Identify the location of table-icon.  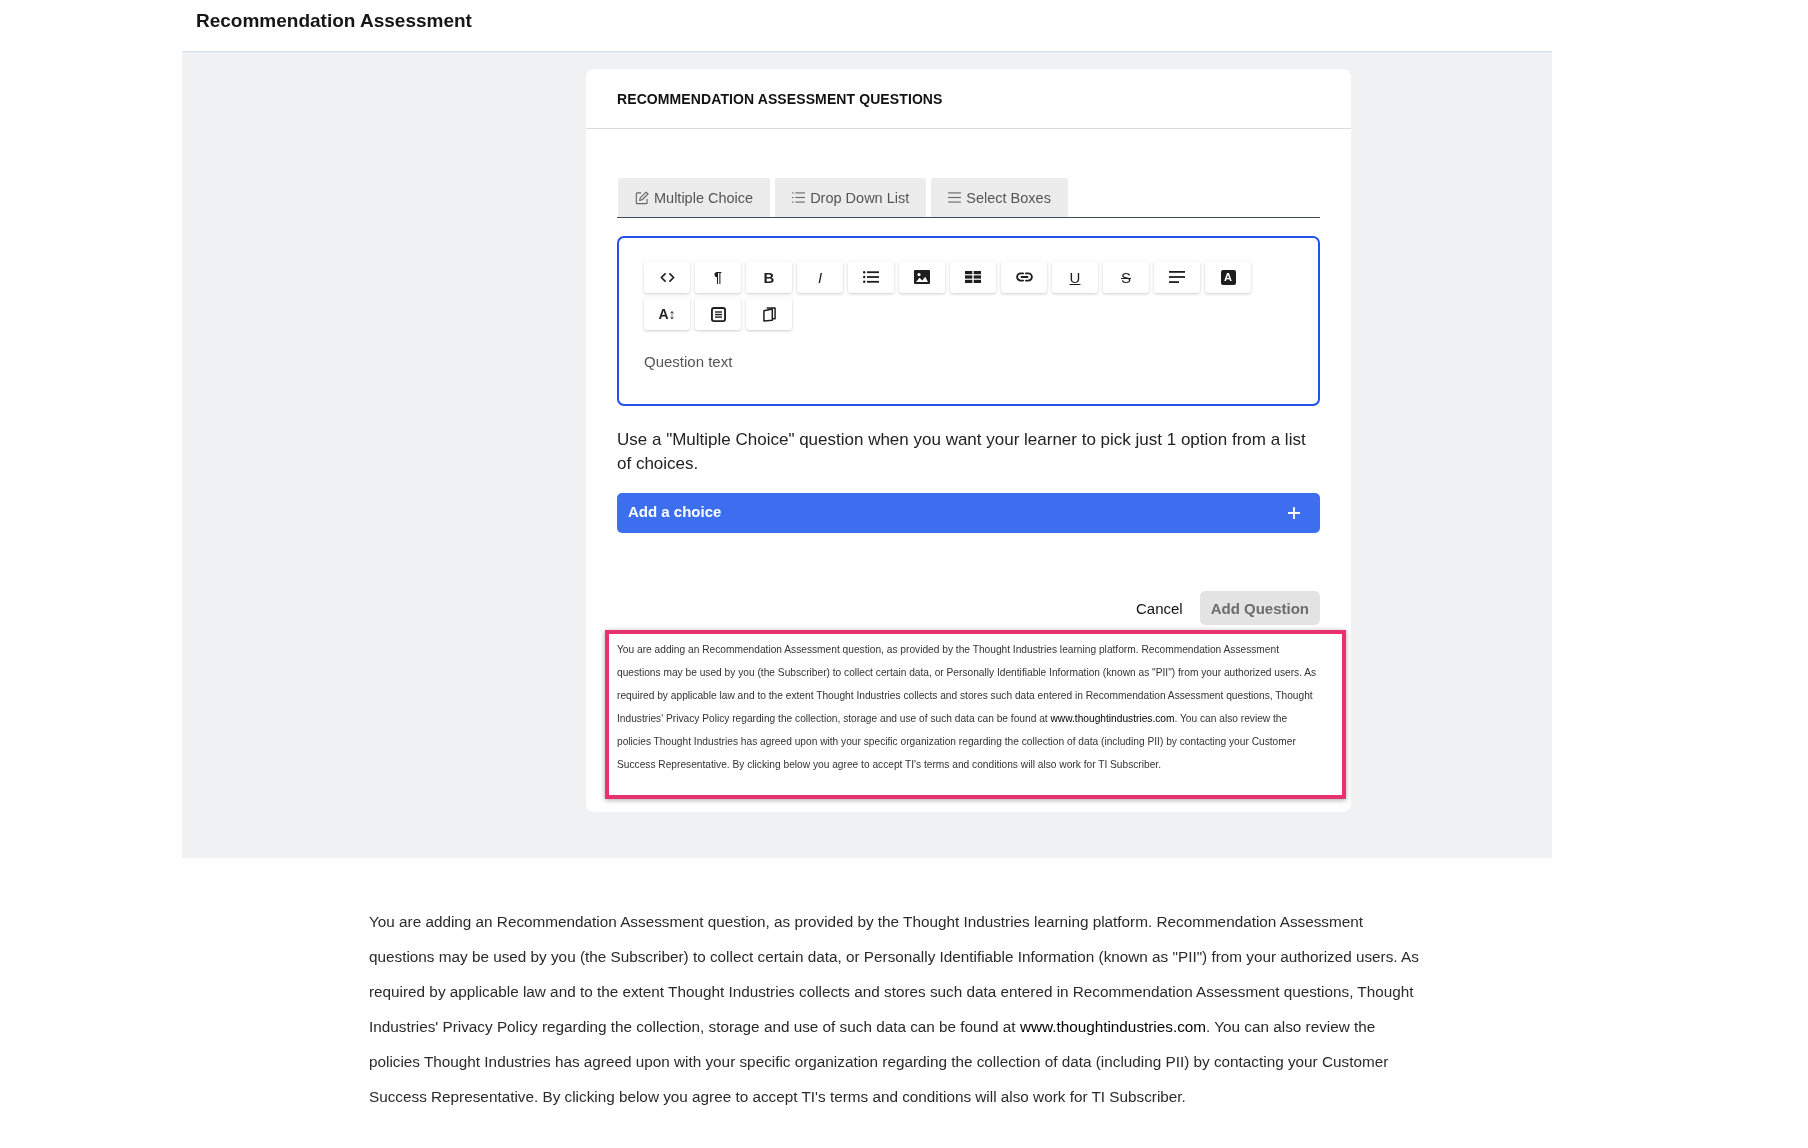
(973, 277).